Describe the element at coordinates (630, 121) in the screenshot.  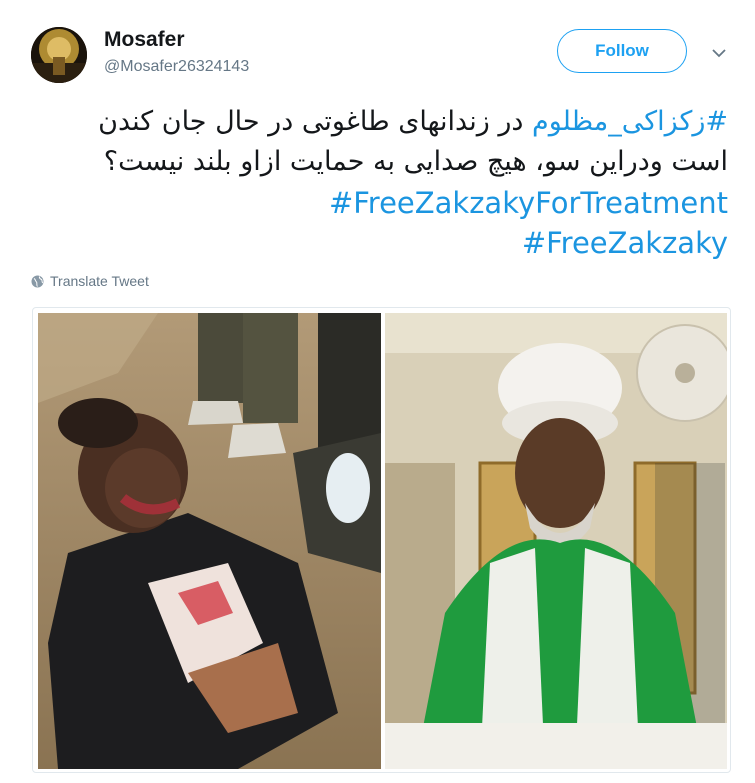
I see `hashtag-link: #زکزاکی_مظلوم` at that location.